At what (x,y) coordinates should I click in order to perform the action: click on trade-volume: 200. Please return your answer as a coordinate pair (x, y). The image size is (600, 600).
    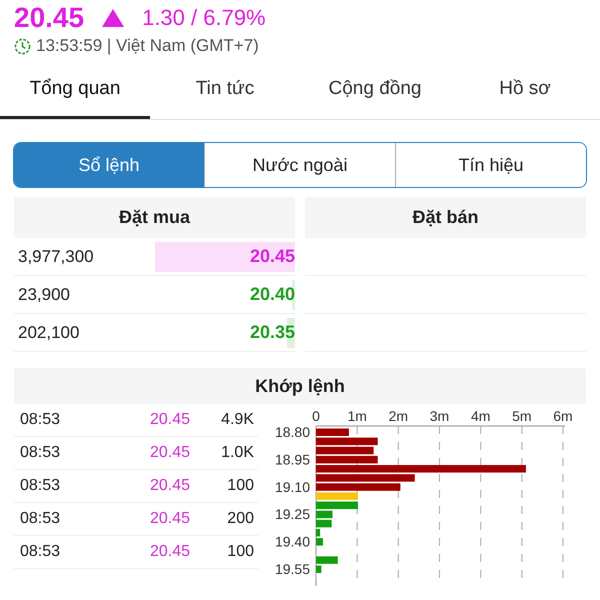
    Looking at the image, I should click on (240, 519).